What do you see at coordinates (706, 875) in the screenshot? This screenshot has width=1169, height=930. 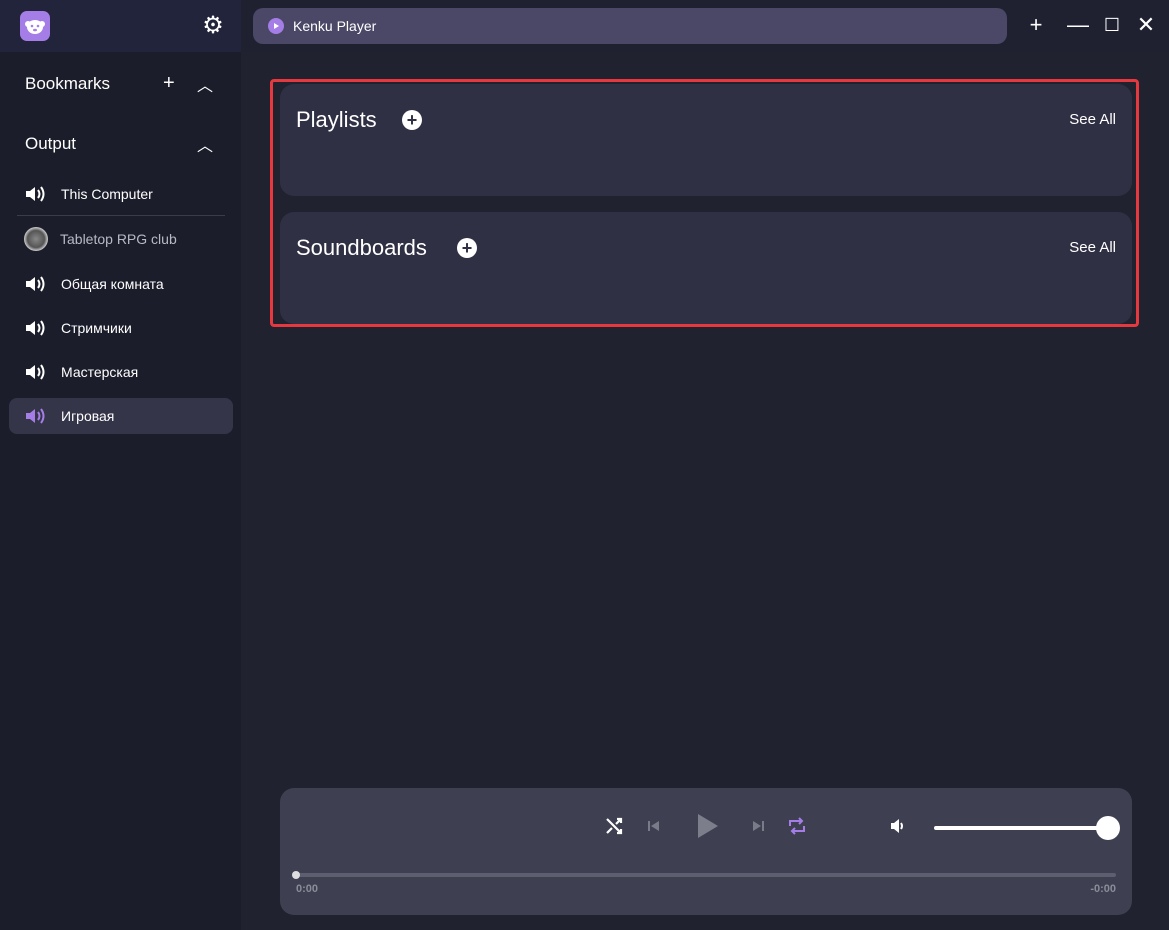 I see `progress-bar` at bounding box center [706, 875].